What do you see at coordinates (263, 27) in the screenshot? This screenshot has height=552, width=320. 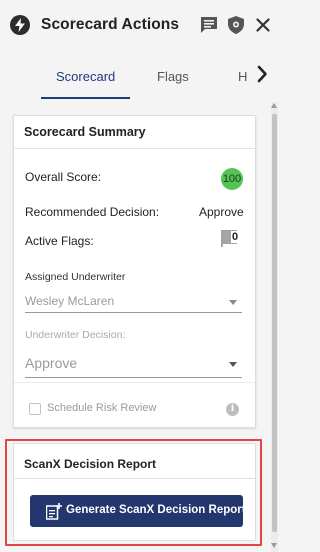 I see `close-icon` at bounding box center [263, 27].